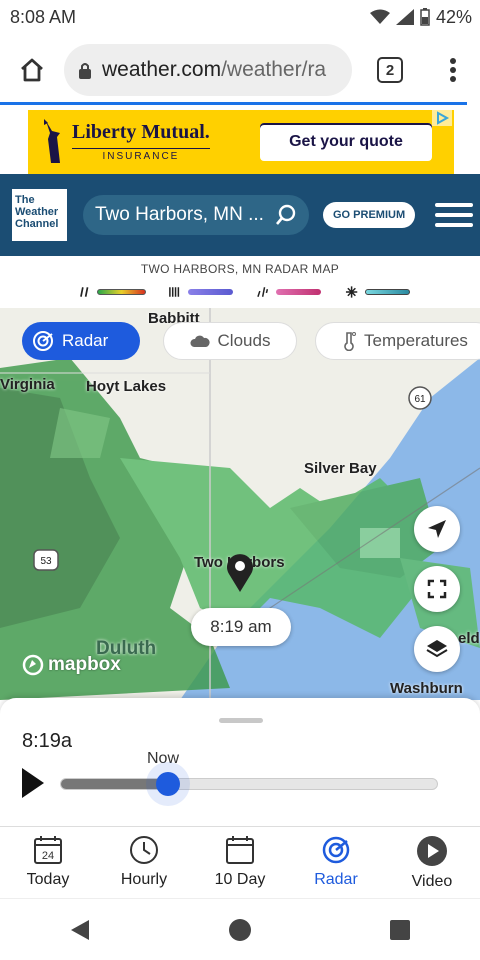 This screenshot has width=480, height=960. I want to click on status-bar: 8:08 AM 42%, so click(240, 17).